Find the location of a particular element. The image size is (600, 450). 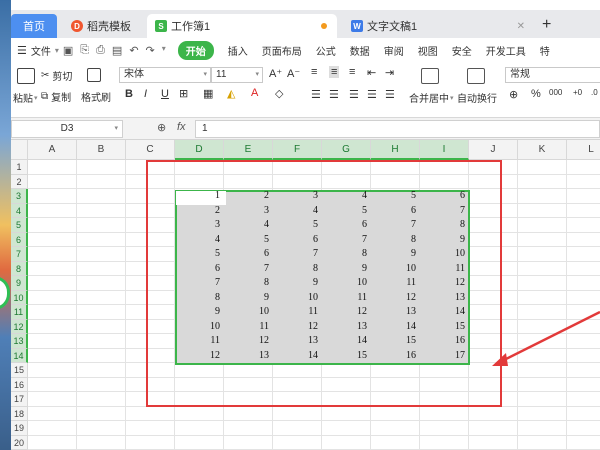

row-header-2: 2 is located at coordinates (19, 181).